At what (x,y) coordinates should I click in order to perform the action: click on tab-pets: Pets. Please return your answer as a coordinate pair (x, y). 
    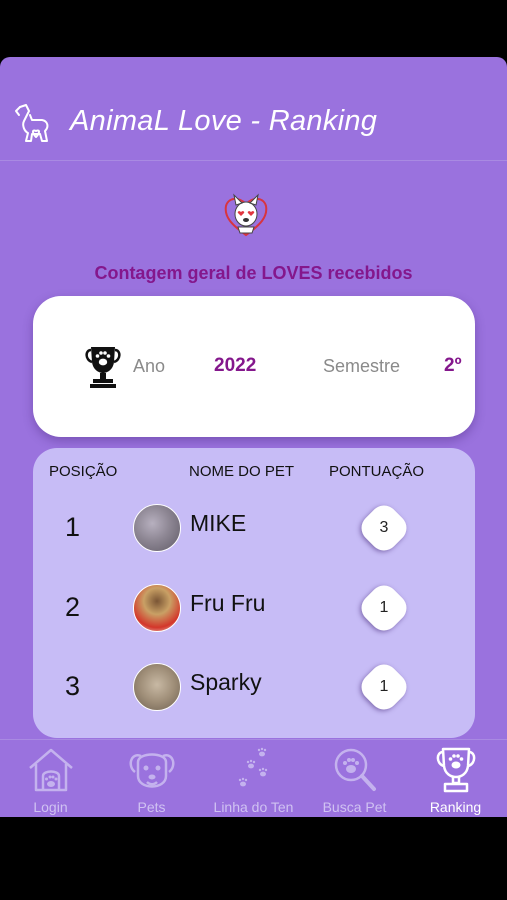
    Looking at the image, I should click on (151, 778).